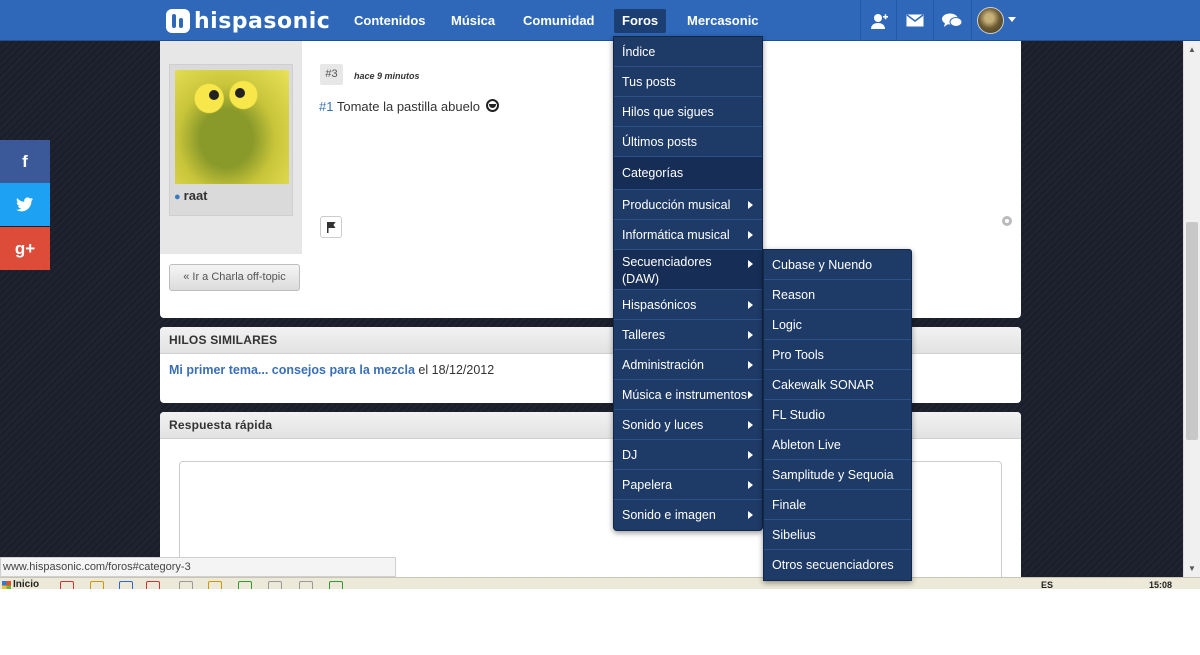 The height and width of the screenshot is (655, 1200). I want to click on submenu-item-pro-tools: Pro Tools, so click(837, 355).